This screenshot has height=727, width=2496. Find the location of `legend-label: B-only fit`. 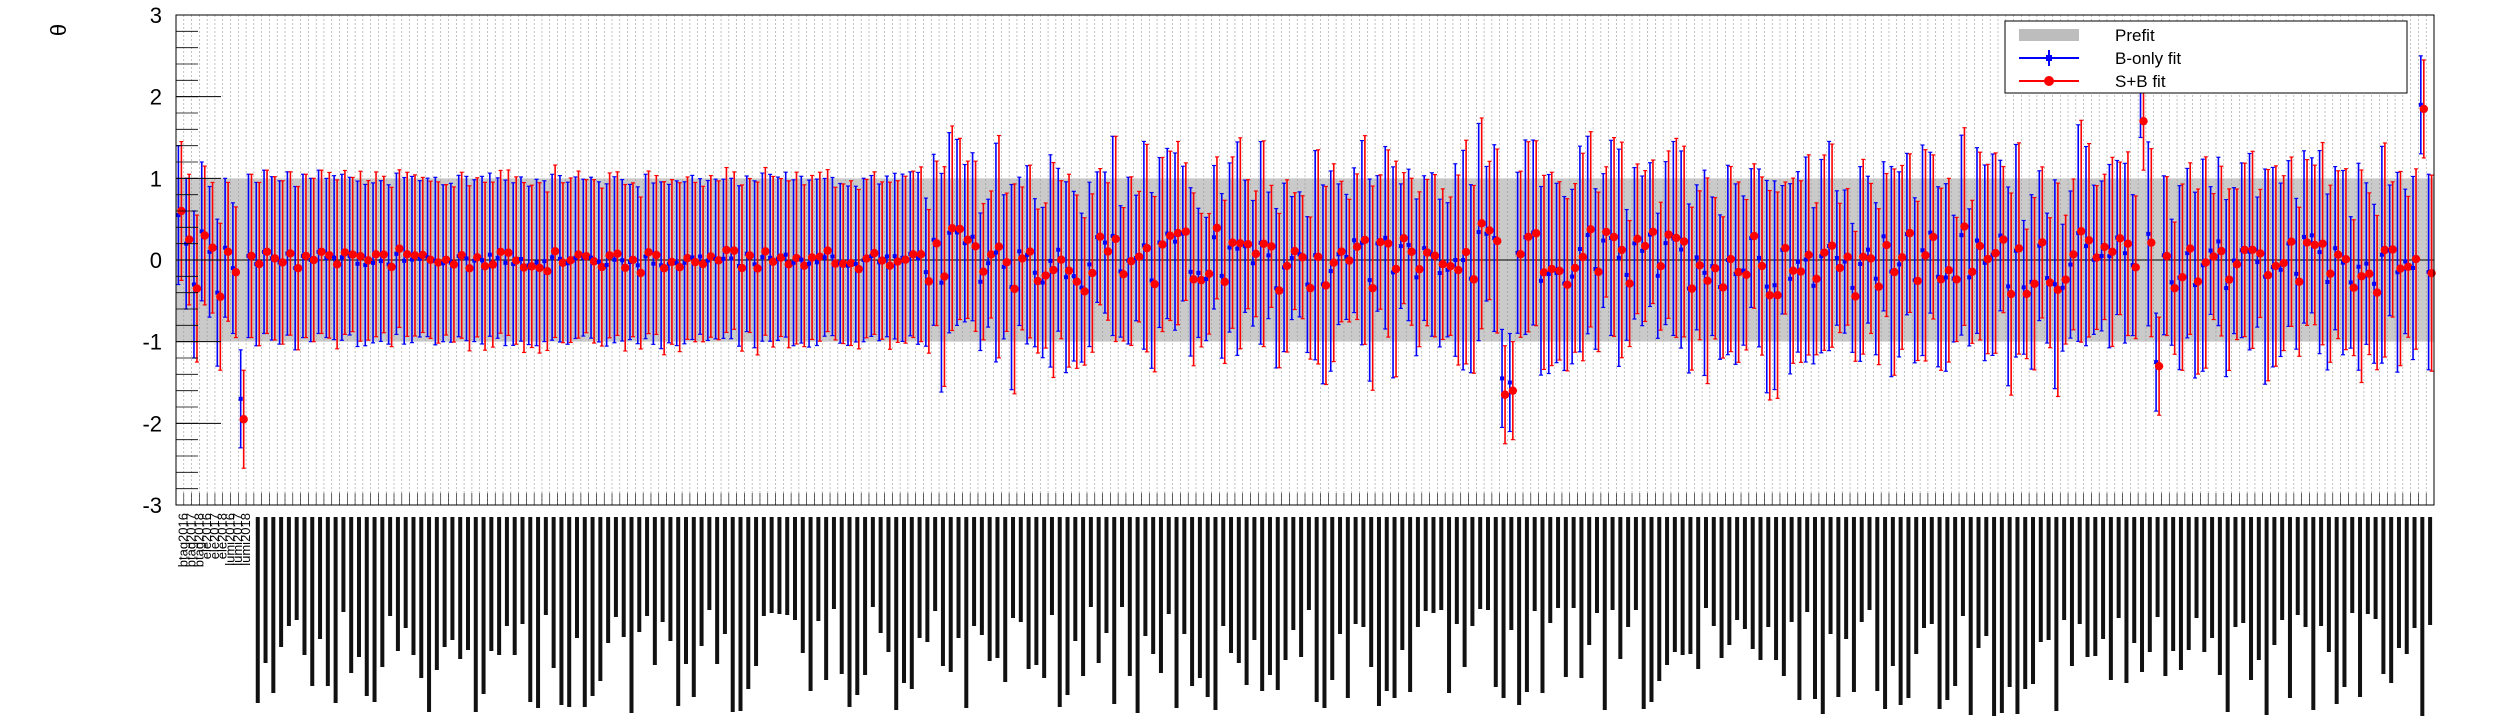

legend-label: B-only fit is located at coordinates (2148, 58).